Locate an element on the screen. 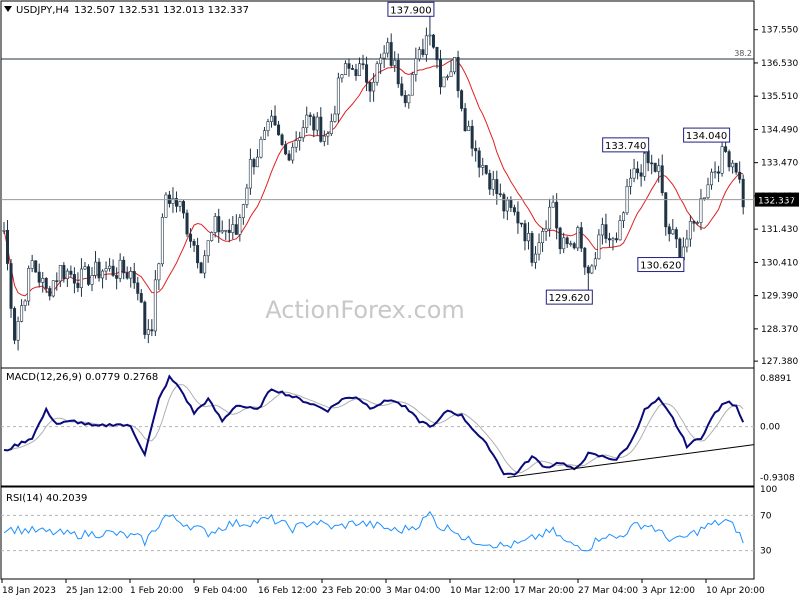 Image resolution: width=800 pixels, height=600 pixels. time-axis-label: 23 Feb 20:00 is located at coordinates (351, 591).